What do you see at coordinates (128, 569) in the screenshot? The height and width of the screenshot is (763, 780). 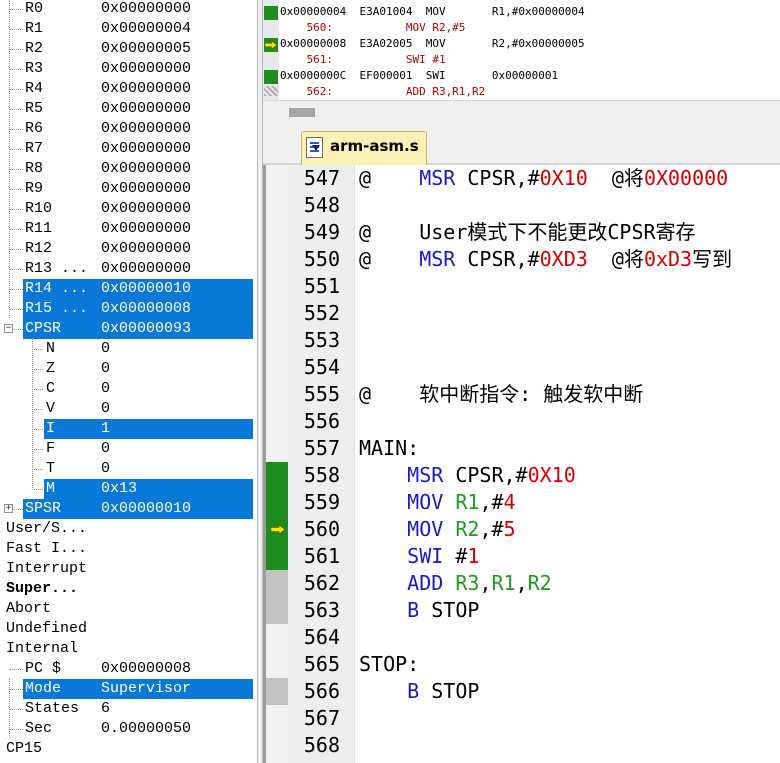 I see `mode-group-interrupt: Interrupt` at bounding box center [128, 569].